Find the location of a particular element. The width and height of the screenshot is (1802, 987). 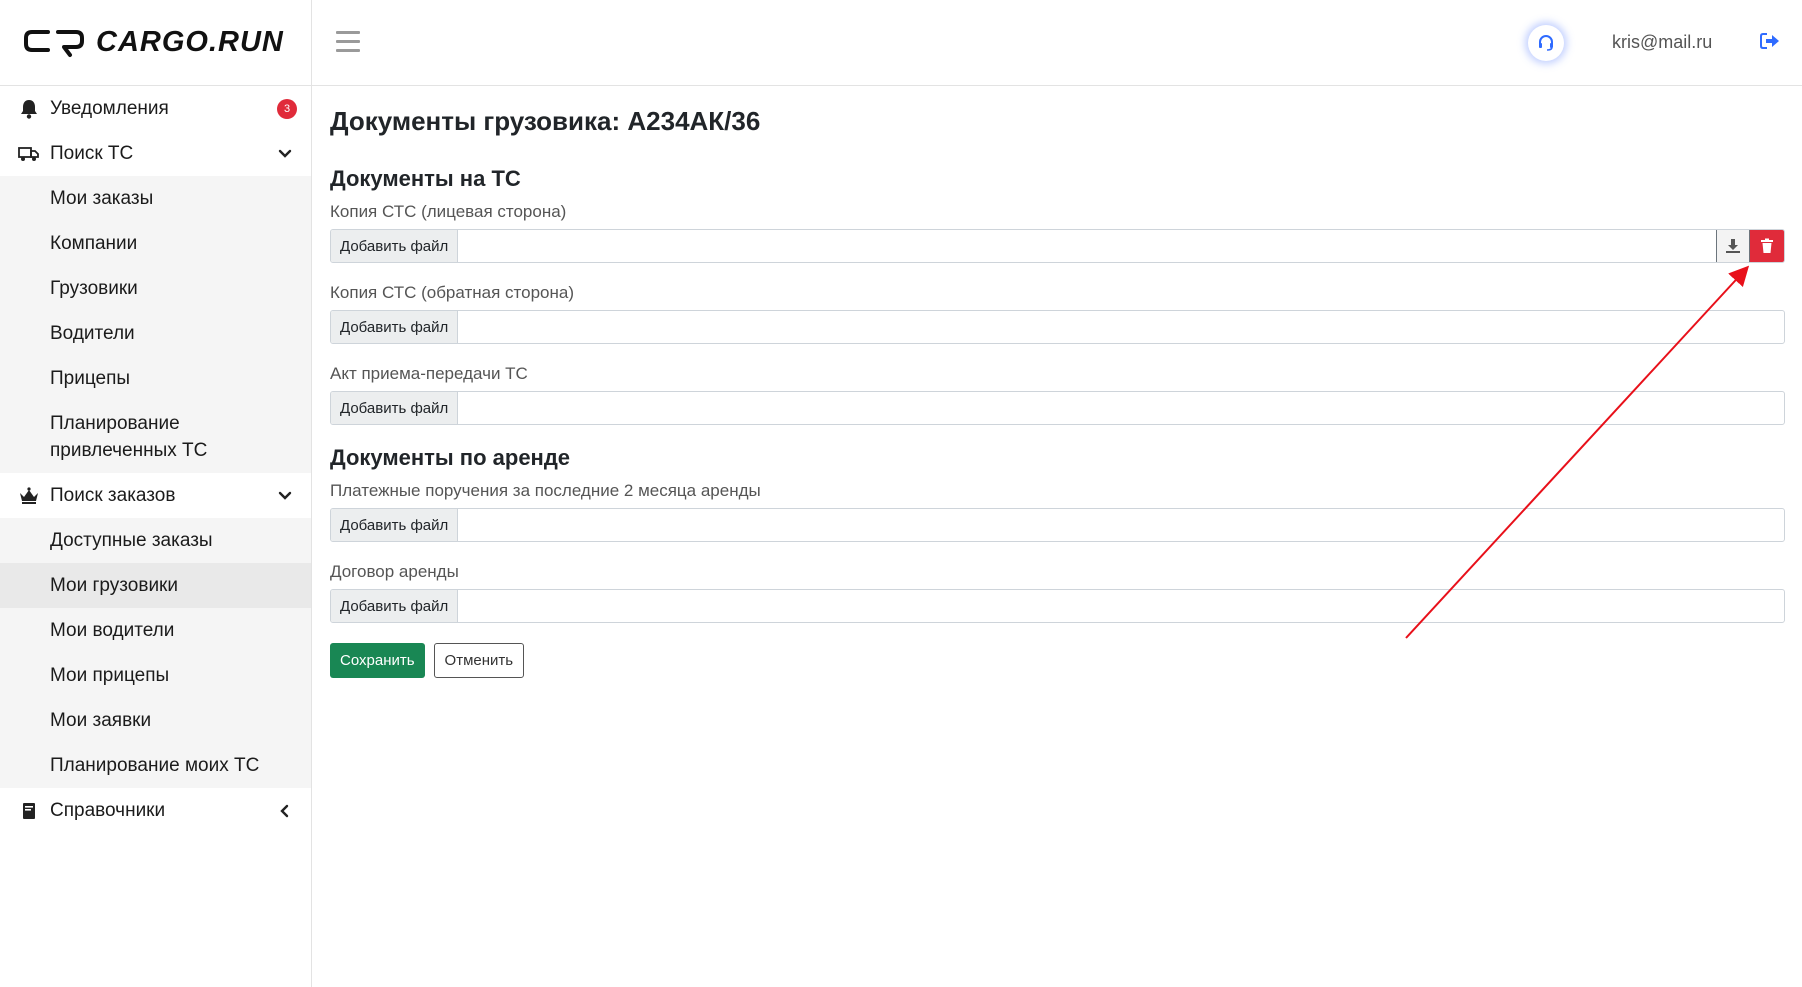

download-icon is located at coordinates (1733, 246).